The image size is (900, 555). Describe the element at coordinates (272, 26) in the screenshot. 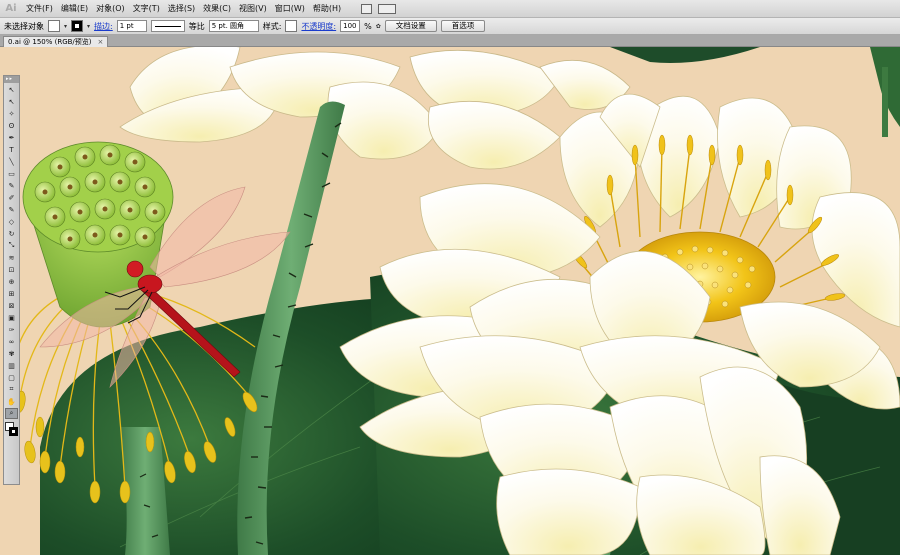

I see `style-label: 样式:` at that location.